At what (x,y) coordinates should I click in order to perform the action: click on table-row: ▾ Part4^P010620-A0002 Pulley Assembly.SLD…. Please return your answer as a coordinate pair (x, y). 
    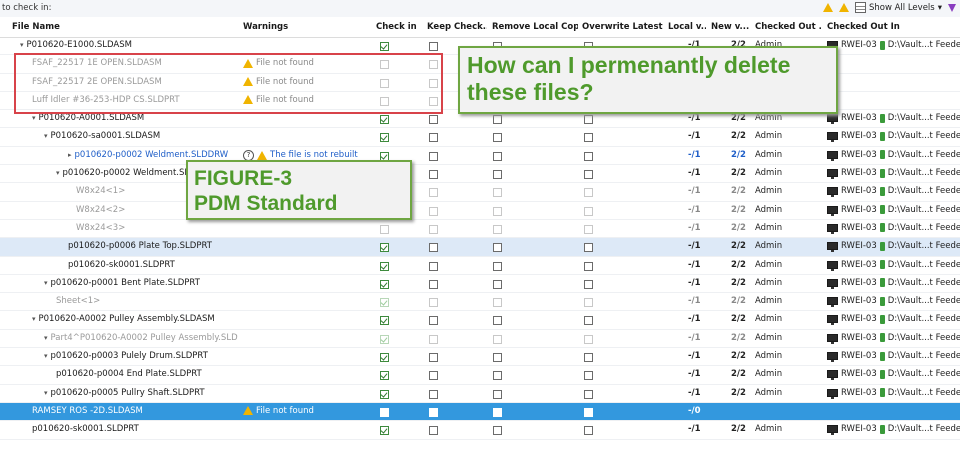
    Looking at the image, I should click on (480, 339).